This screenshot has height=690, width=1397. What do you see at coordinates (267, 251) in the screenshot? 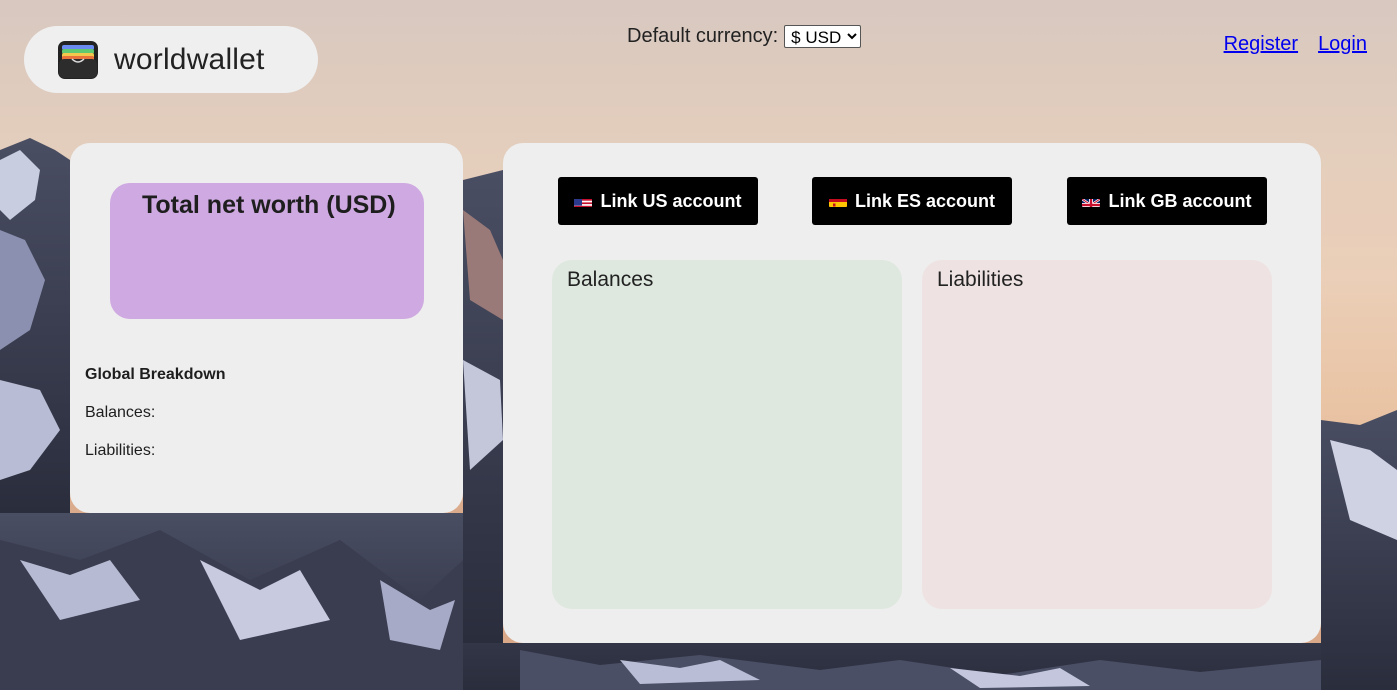
I see `net-worth-box: Total net worth (USD)` at bounding box center [267, 251].